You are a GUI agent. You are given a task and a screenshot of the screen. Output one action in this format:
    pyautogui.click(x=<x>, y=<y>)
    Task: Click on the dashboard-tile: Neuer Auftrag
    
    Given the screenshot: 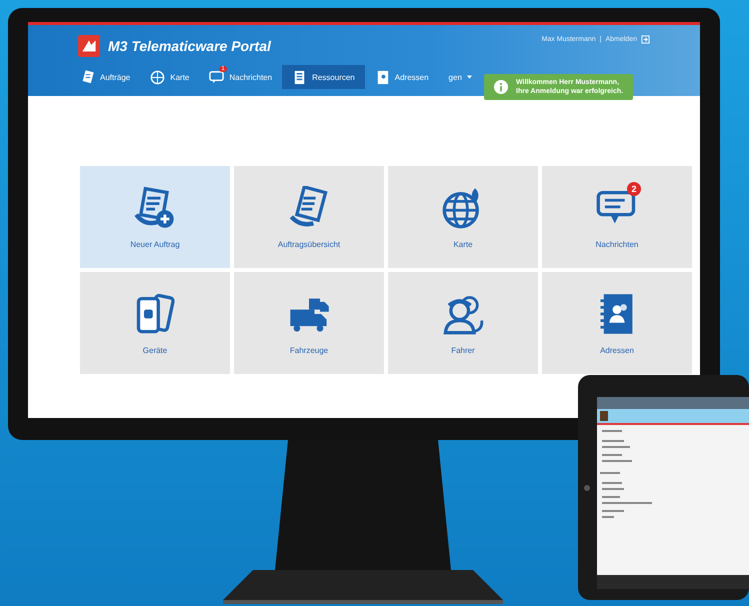 What is the action you would take?
    pyautogui.click(x=155, y=217)
    